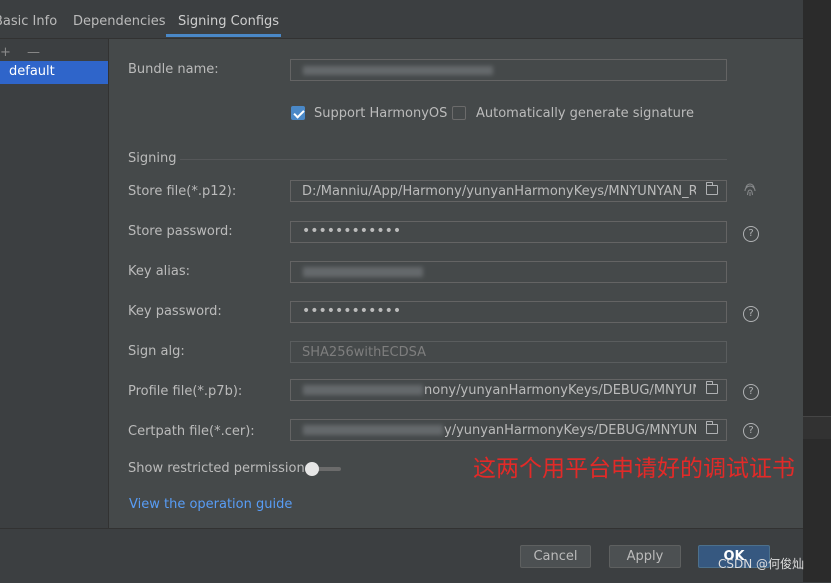 This screenshot has height=583, width=831. I want to click on show-restricted-label: Show restricted permissions, so click(220, 468).